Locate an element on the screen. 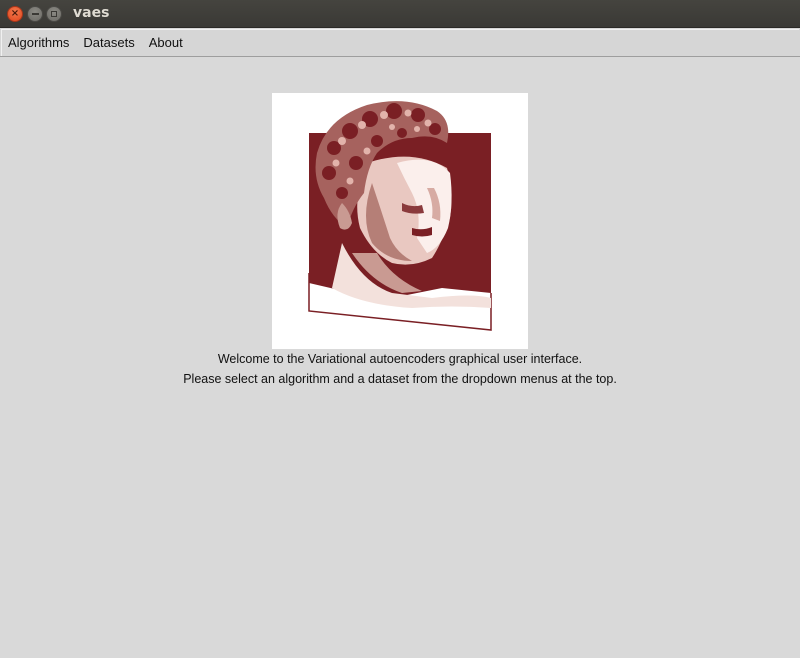 This screenshot has width=800, height=658. close-window-button: × is located at coordinates (15, 14).